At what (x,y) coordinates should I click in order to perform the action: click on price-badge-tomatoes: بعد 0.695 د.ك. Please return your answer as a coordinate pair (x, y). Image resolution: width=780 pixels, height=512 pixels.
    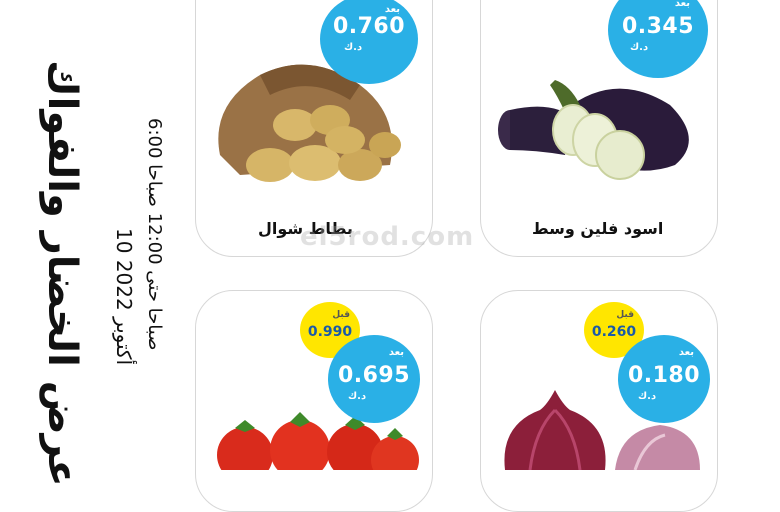
    Looking at the image, I should click on (374, 379).